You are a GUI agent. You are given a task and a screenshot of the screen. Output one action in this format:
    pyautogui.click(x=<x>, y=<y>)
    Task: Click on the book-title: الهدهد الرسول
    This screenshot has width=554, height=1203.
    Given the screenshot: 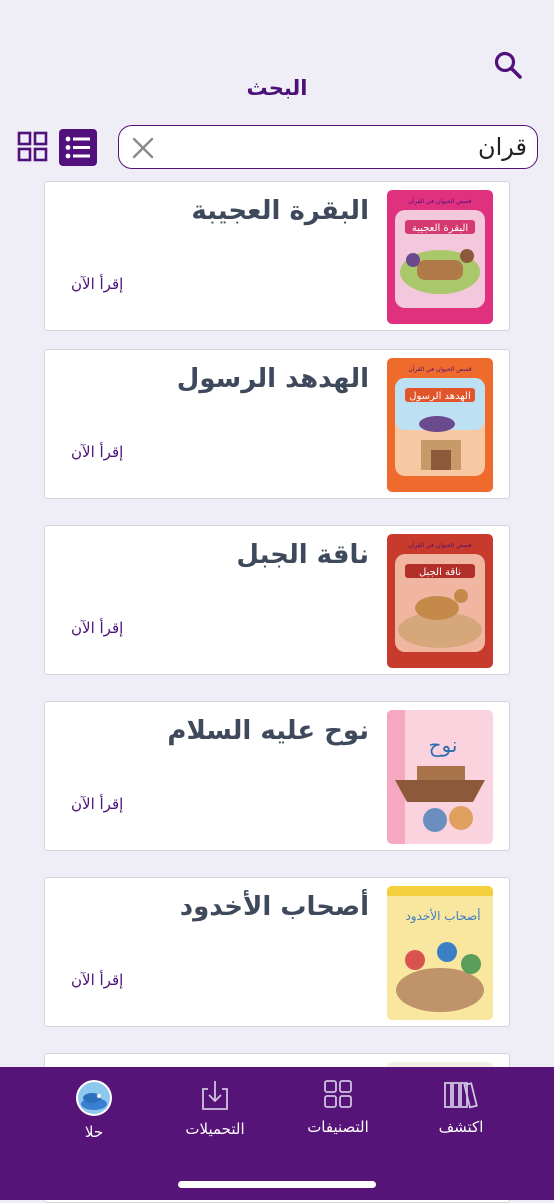 What is the action you would take?
    pyautogui.click(x=272, y=379)
    